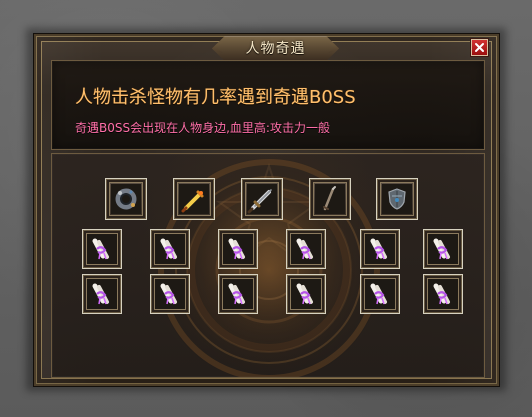  I want to click on window-title: 人物奇遇, so click(275, 49).